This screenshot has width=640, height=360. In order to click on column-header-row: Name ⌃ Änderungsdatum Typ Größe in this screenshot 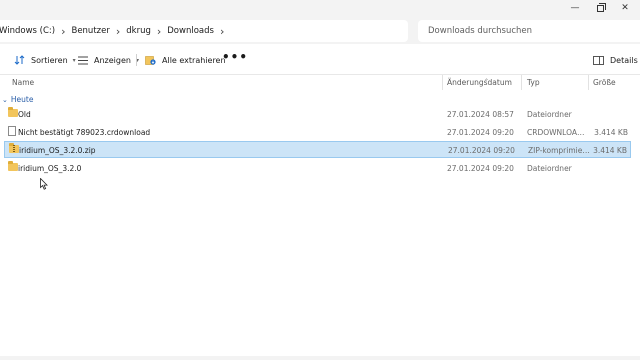, I will do `click(320, 82)`.